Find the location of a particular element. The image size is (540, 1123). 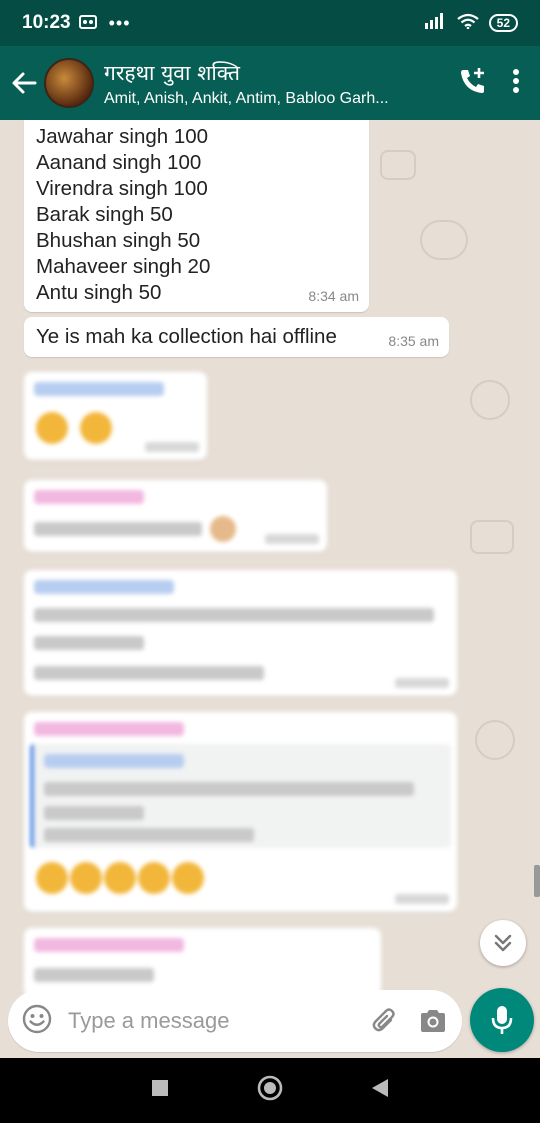

home-icon is located at coordinates (270, 1090).